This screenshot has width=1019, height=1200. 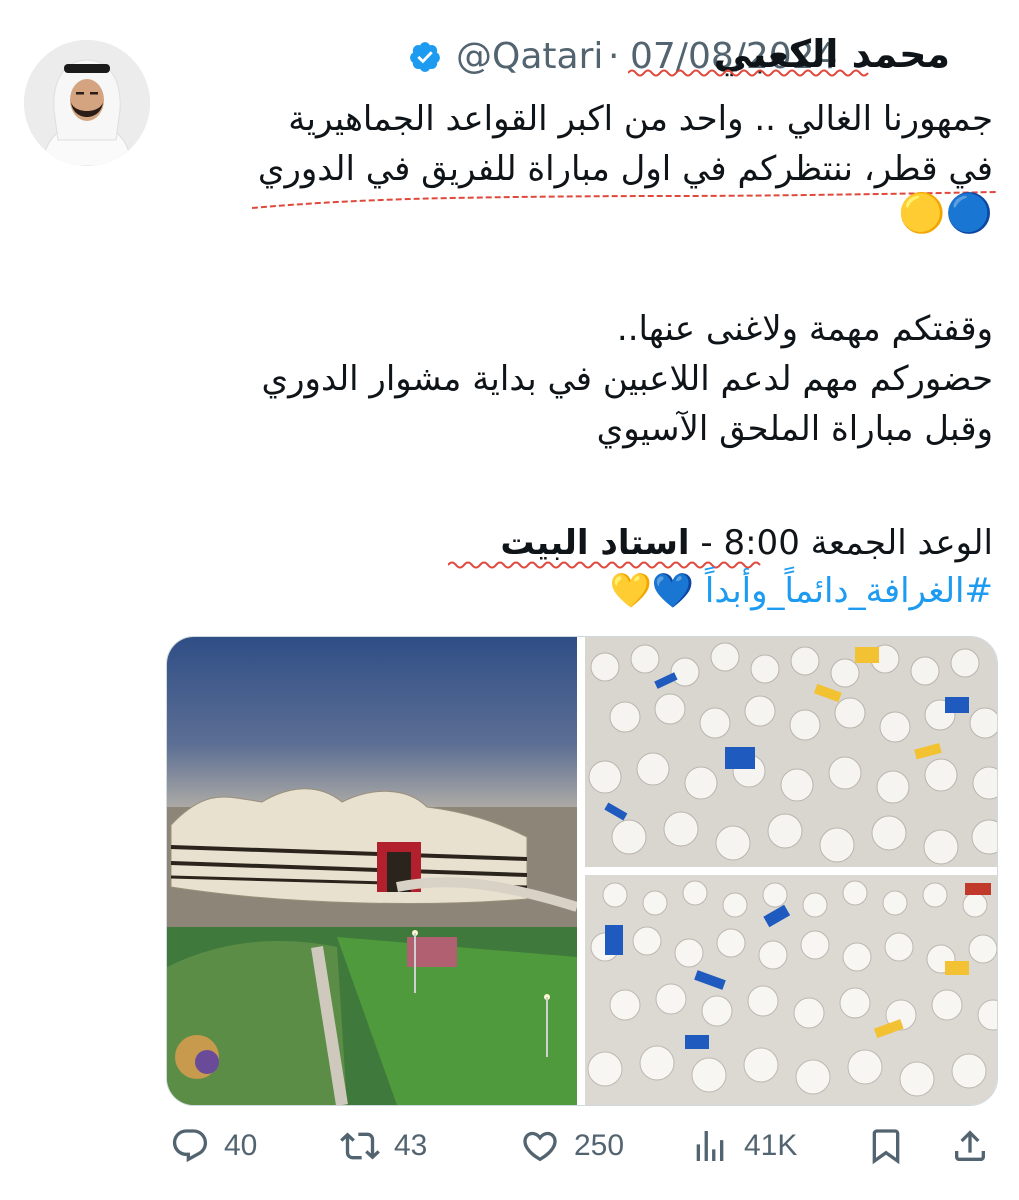 I want to click on bookmark-icon, so click(x=886, y=1147).